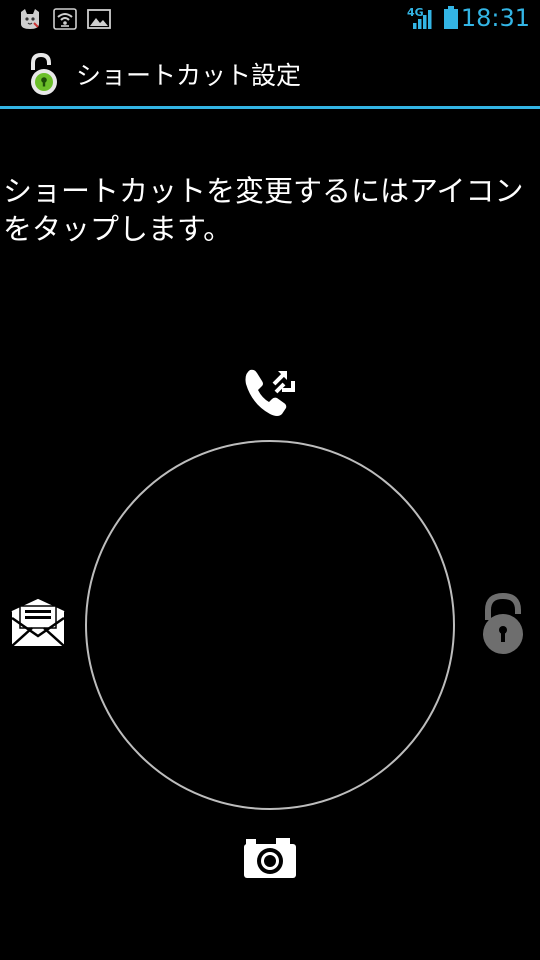 This screenshot has width=540, height=960. Describe the element at coordinates (65, 19) in the screenshot. I see `wifi-usb-icon` at that location.